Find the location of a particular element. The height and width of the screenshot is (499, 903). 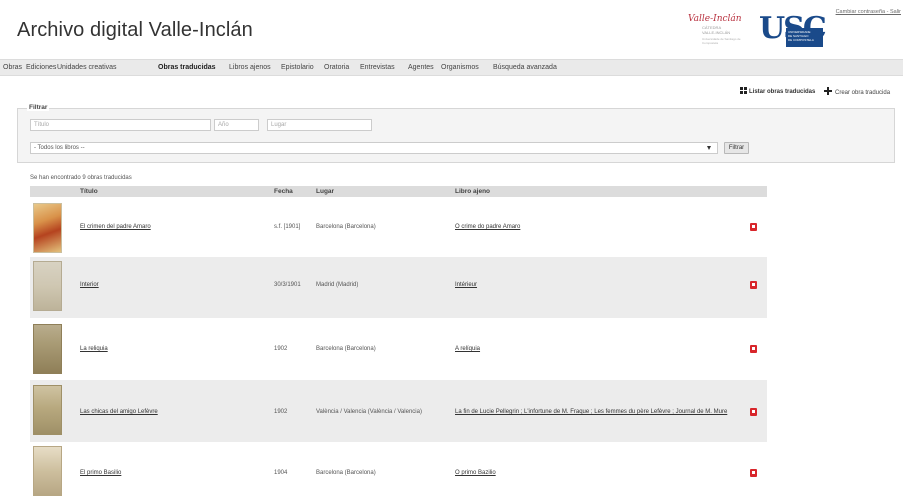

work-title-link: El crimen del padre Amaro is located at coordinates (115, 227).